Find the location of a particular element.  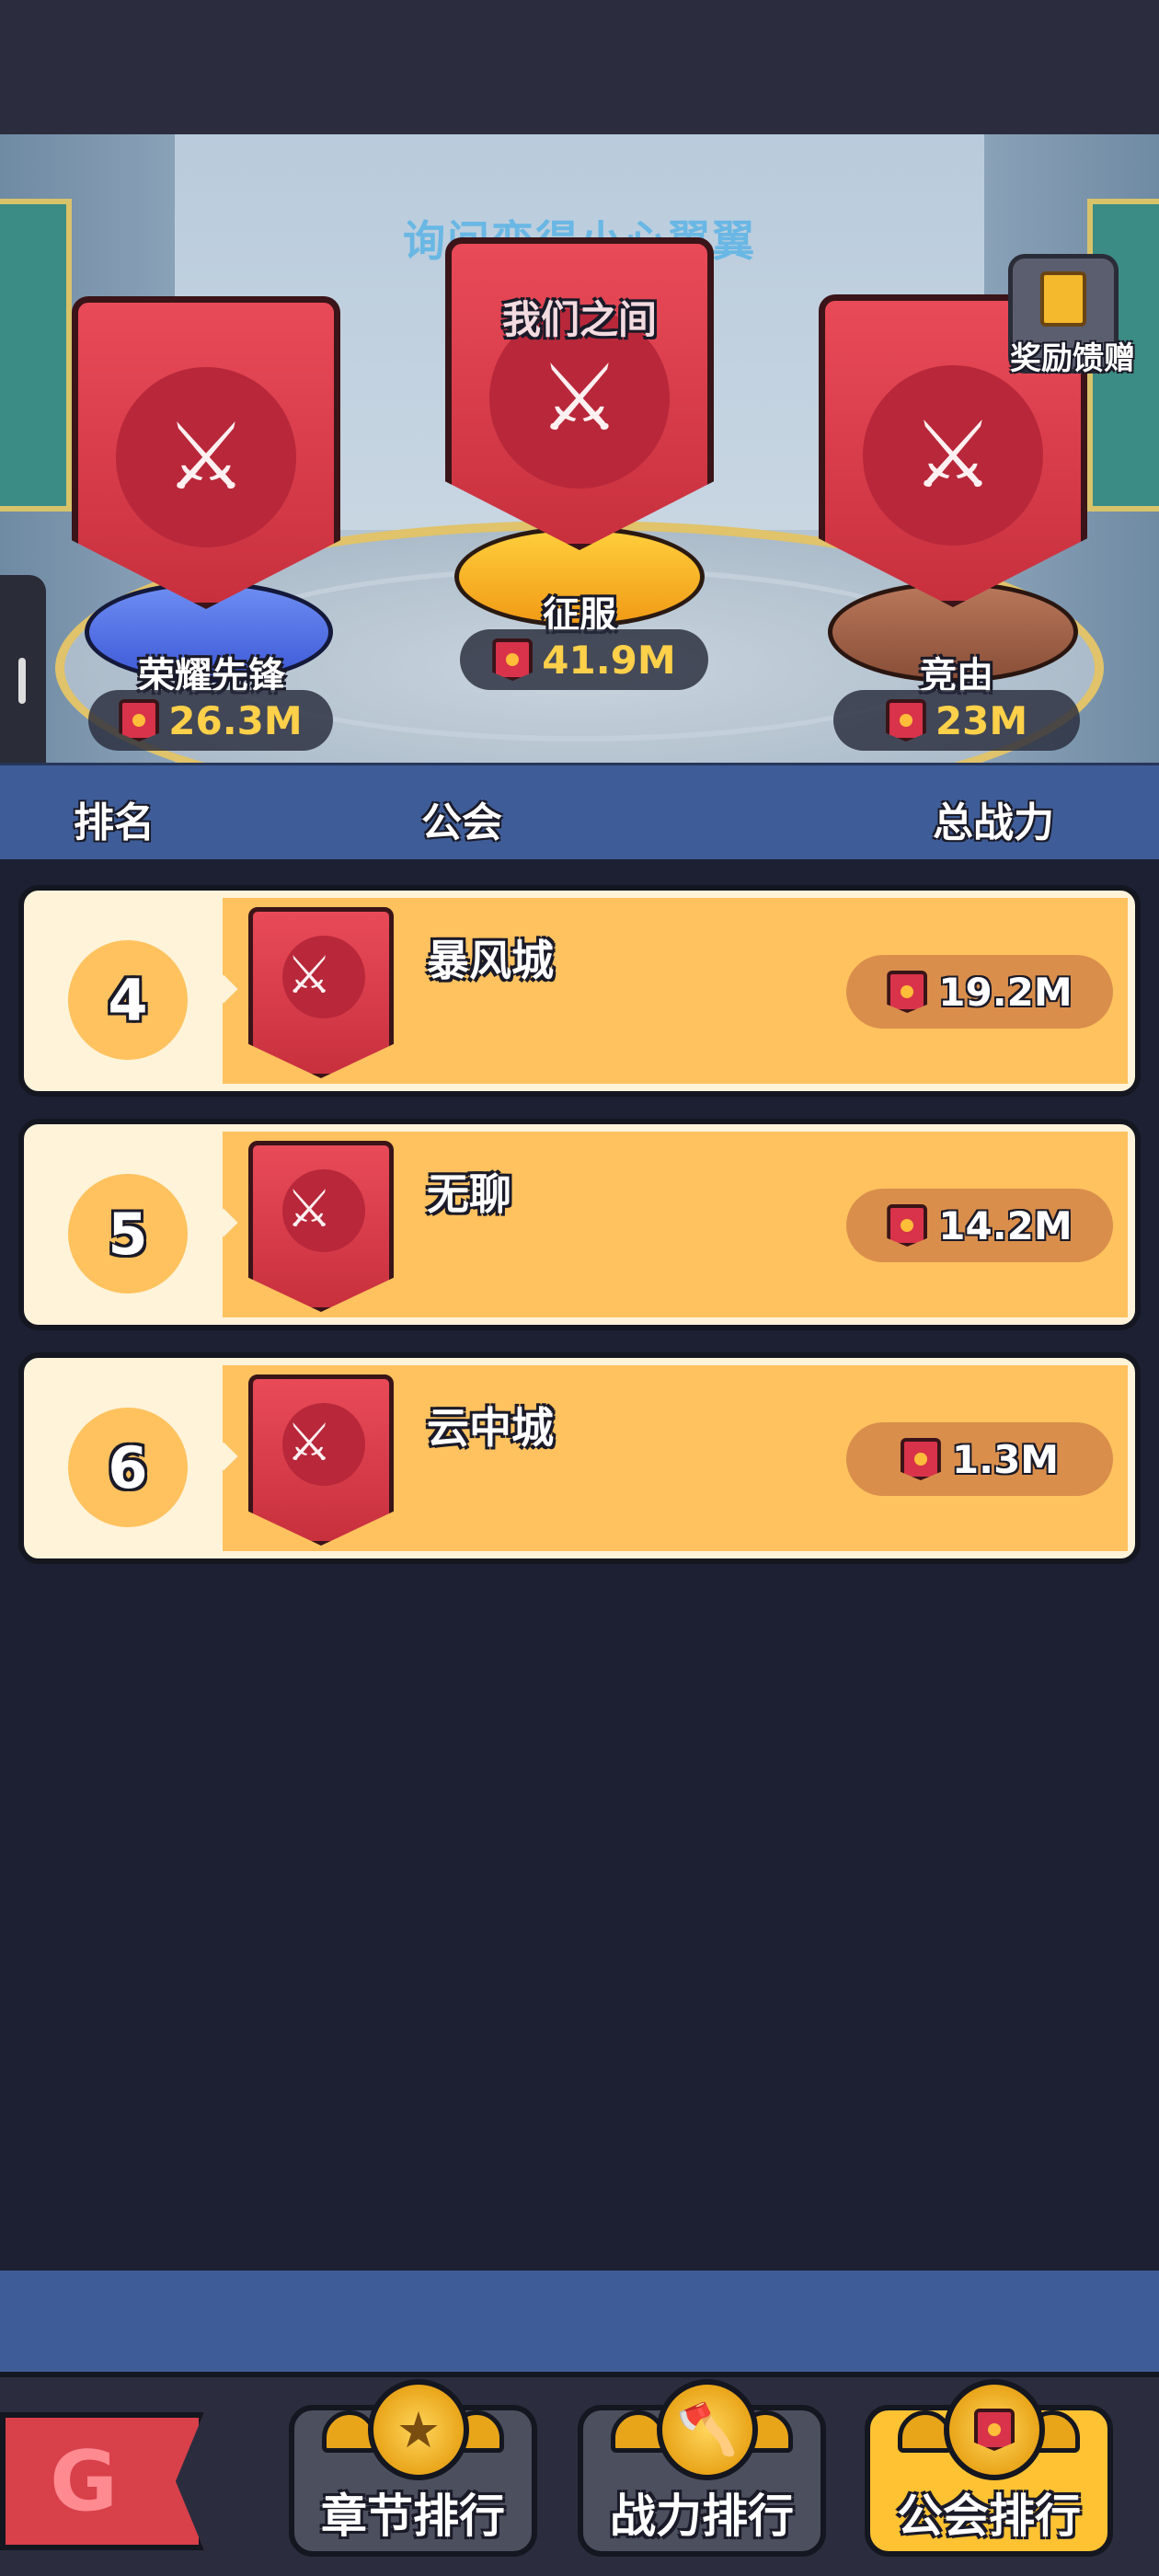

power-value: 41.9M is located at coordinates (609, 660).